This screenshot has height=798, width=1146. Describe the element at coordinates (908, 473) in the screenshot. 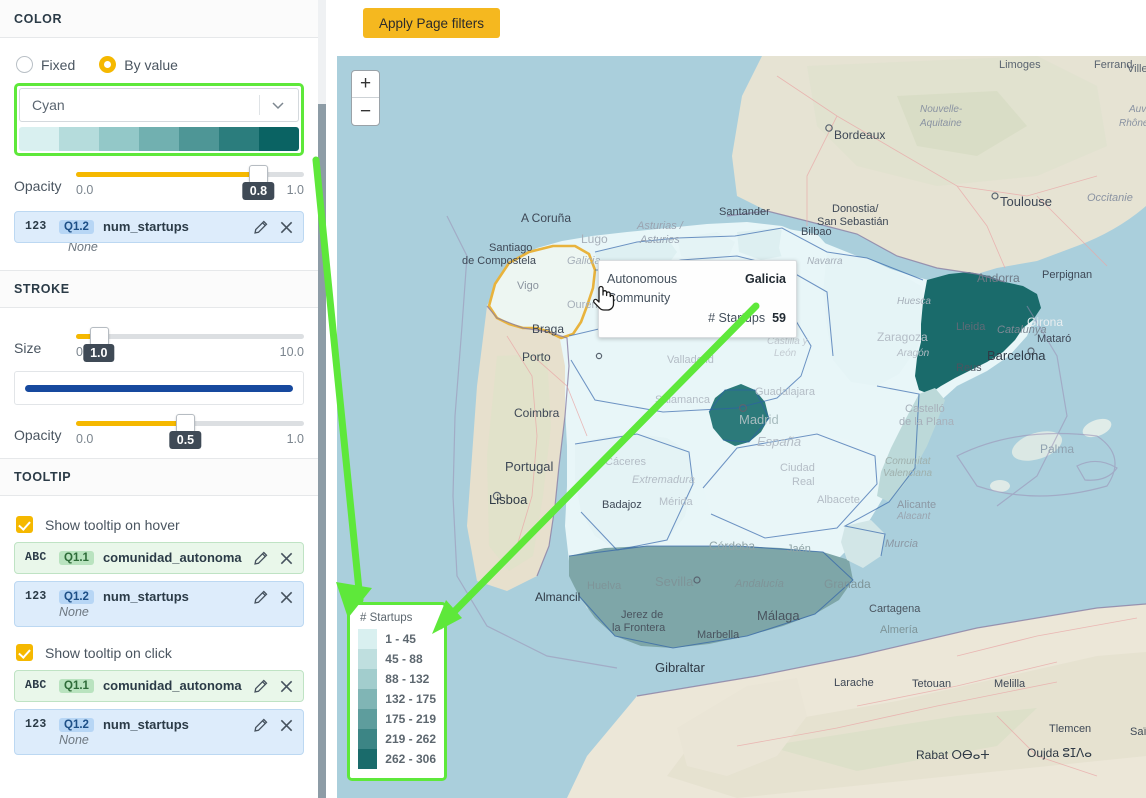

I see `map-label: Valenciana` at that location.